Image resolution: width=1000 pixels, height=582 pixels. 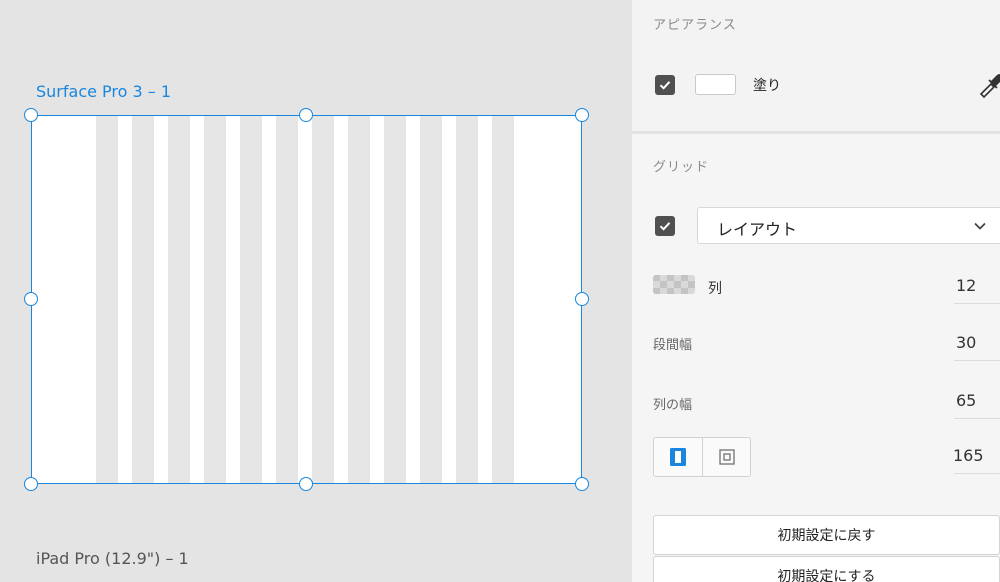 I want to click on custom-margin-icon, so click(x=727, y=457).